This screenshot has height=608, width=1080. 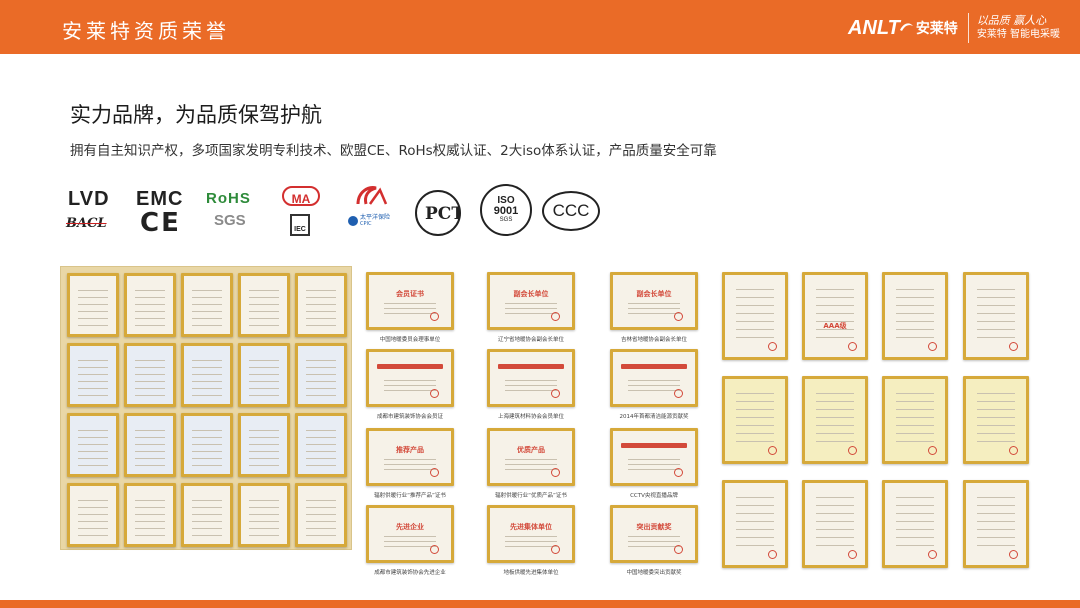 I want to click on ce-logo: CE, so click(x=160, y=223).